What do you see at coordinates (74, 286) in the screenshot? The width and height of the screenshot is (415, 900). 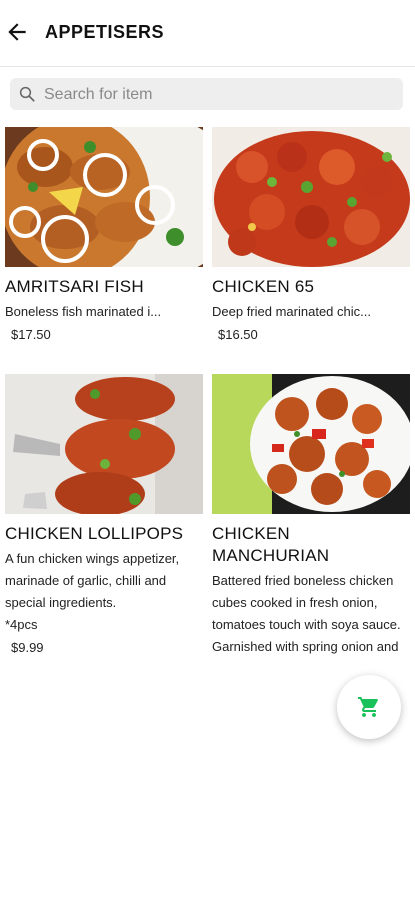 I see `item-name: AMRITSARI FISH` at bounding box center [74, 286].